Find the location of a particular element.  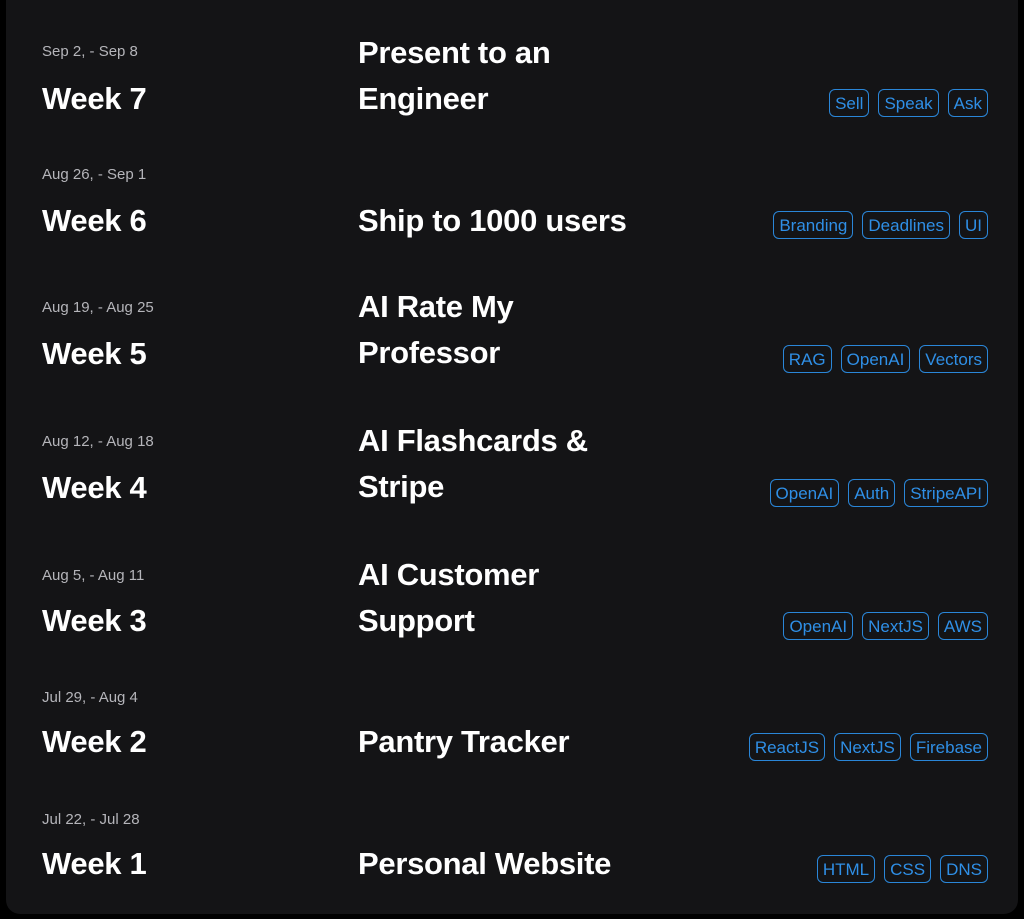

tag-list: Branding Deadlines UI is located at coordinates (880, 225).